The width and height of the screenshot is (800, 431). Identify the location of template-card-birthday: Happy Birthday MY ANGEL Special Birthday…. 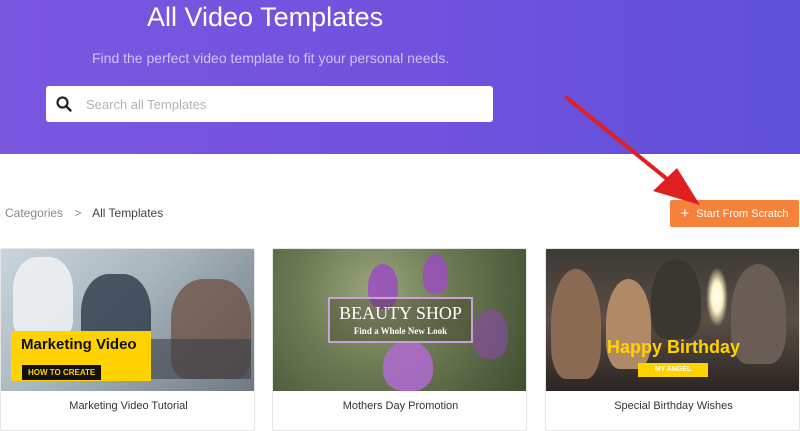
(672, 339).